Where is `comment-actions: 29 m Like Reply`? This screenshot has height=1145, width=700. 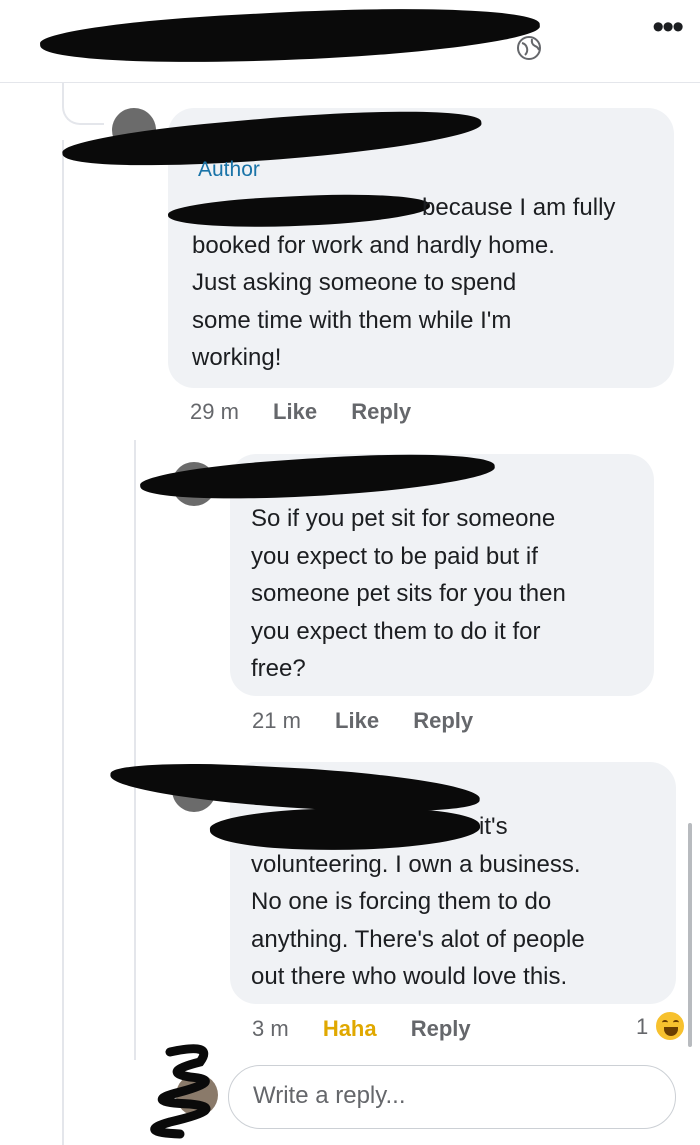 comment-actions: 29 m Like Reply is located at coordinates (300, 412).